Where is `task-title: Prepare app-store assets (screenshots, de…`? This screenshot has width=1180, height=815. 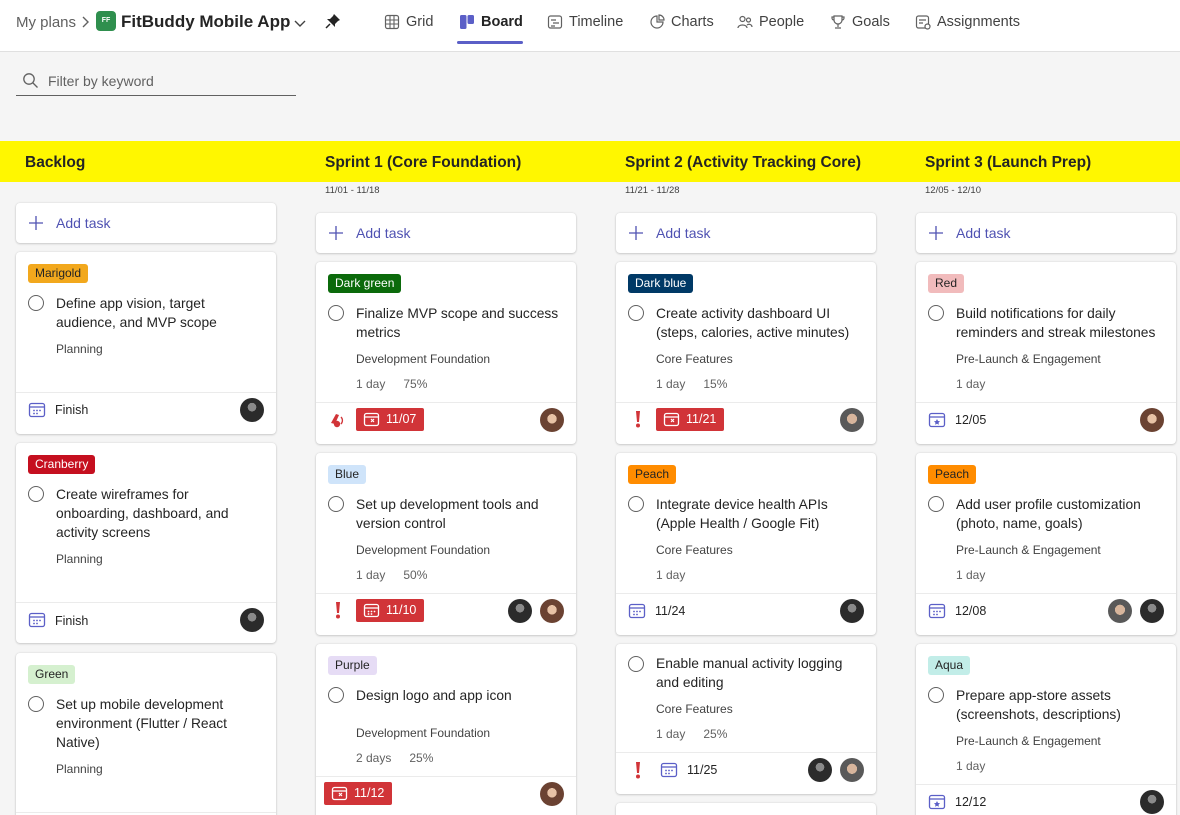
task-title: Prepare app-store assets (screenshots, de… is located at coordinates (1059, 705).